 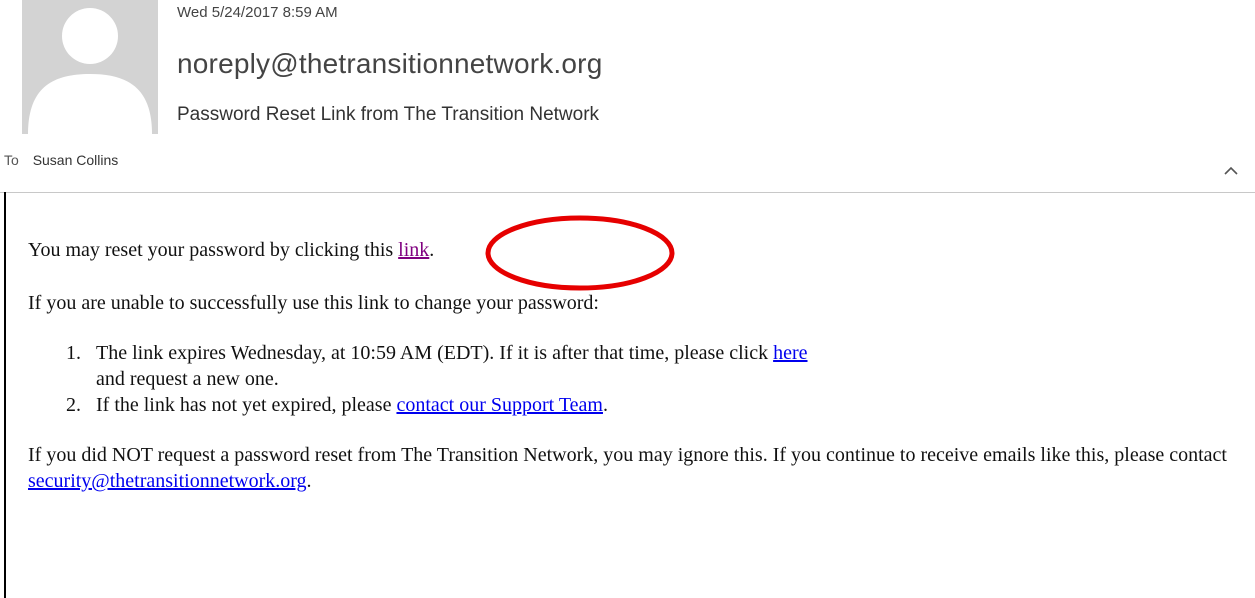 I want to click on avatar, so click(x=90, y=67).